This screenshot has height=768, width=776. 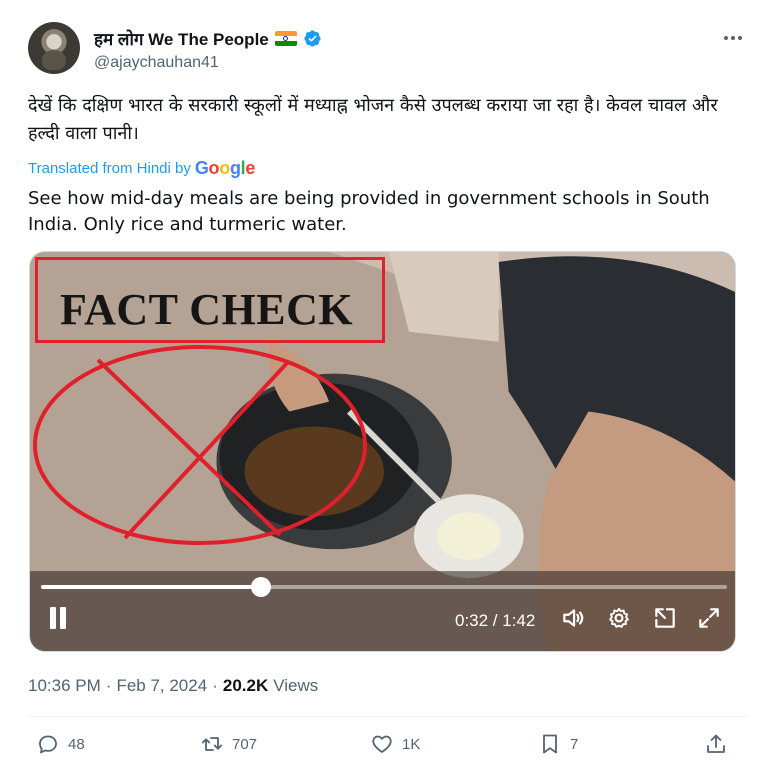 I want to click on reply-button: 48, so click(x=60, y=744).